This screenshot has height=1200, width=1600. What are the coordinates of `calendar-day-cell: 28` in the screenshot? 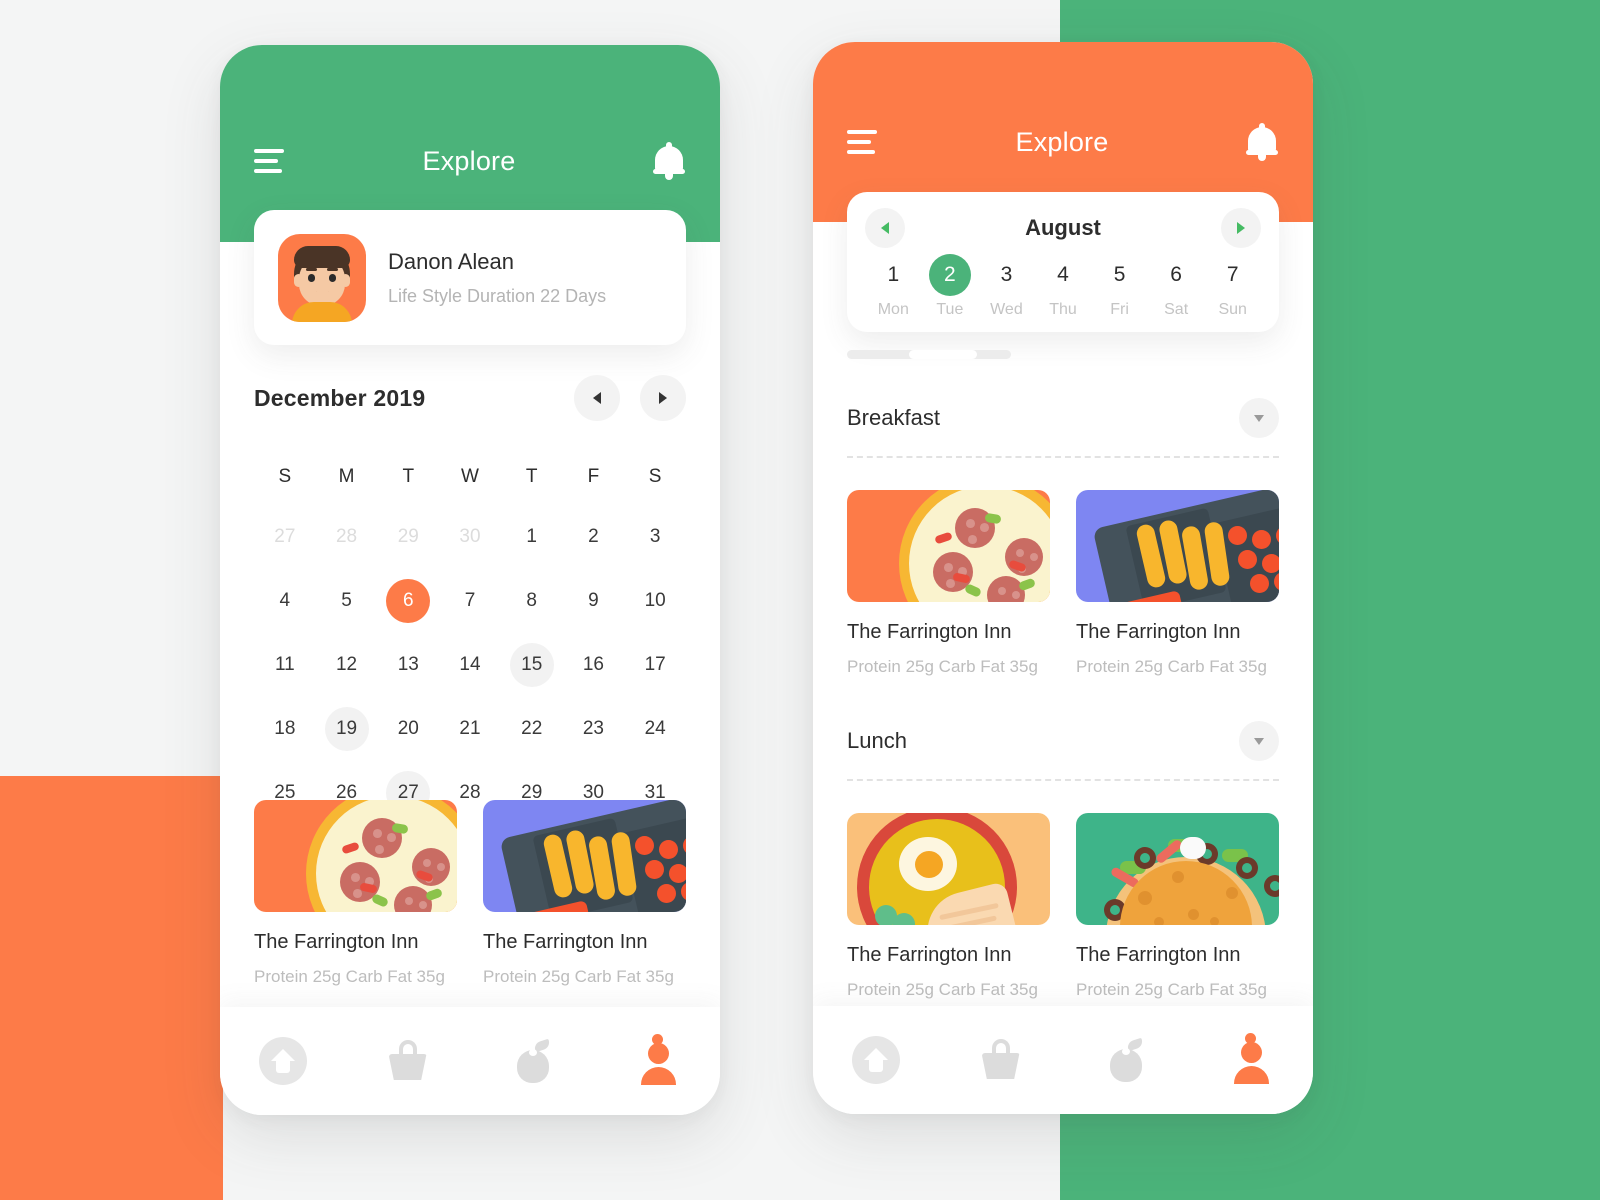 It's located at (347, 537).